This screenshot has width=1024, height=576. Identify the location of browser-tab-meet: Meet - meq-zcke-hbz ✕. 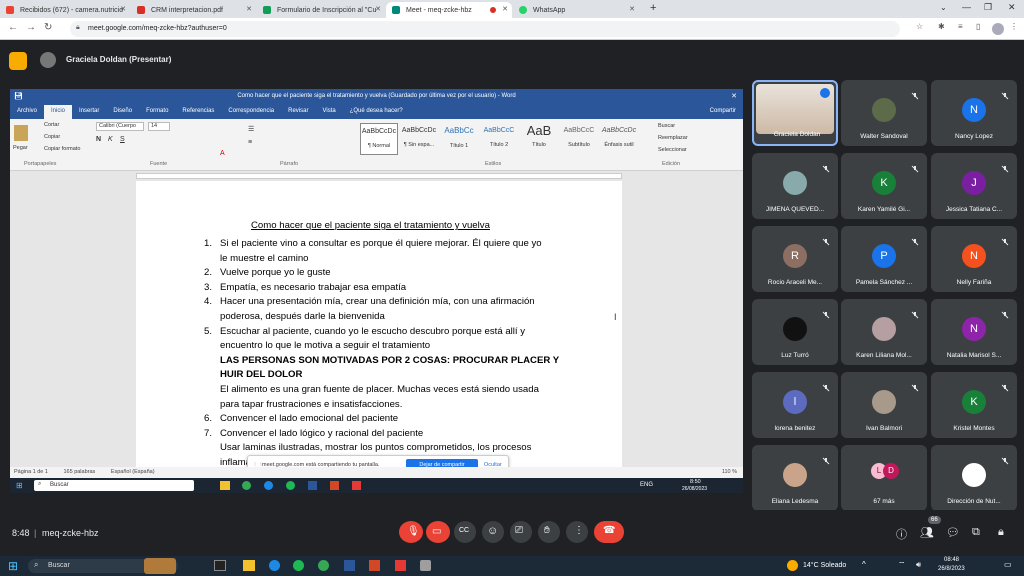
(449, 10).